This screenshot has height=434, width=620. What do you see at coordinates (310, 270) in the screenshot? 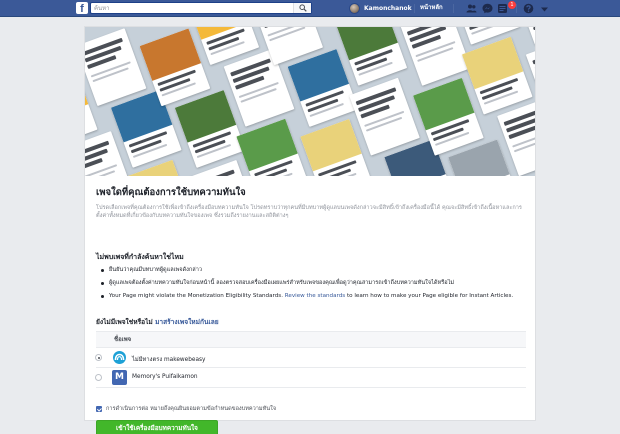
I see `list-item: ยืนยันว่าคุณมีบทบาทผู้ดูแลเพจดังกล่าว` at bounding box center [310, 270].